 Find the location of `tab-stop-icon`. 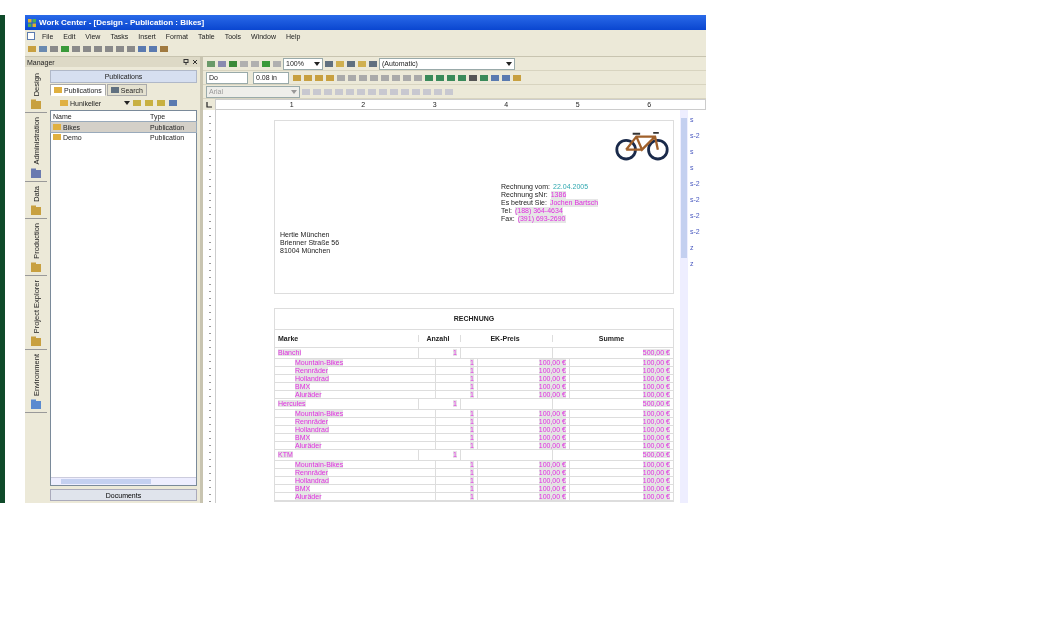

tab-stop-icon is located at coordinates (209, 104).